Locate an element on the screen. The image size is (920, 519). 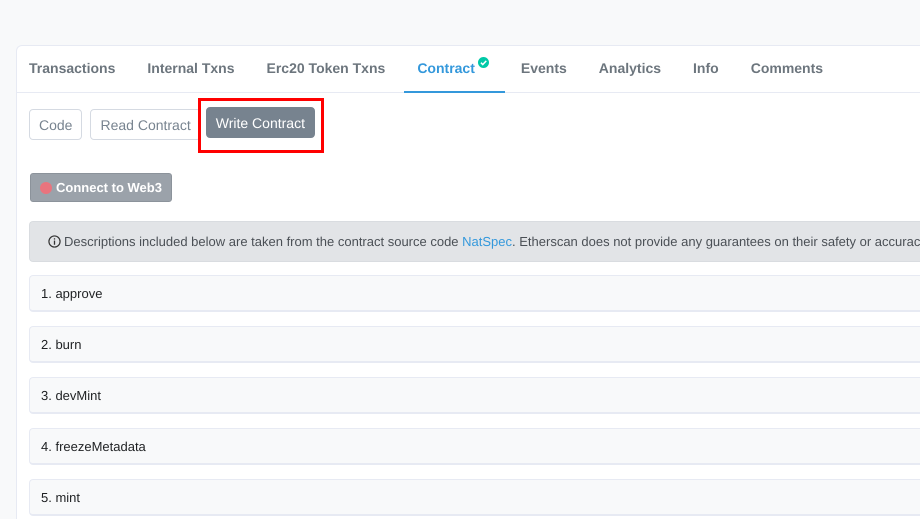
disclaimer-text: Descriptions included below are taken from the contract source code NatSpec. Etherscan does not provide any guarantees on their safety or accurac is located at coordinates (492, 241).